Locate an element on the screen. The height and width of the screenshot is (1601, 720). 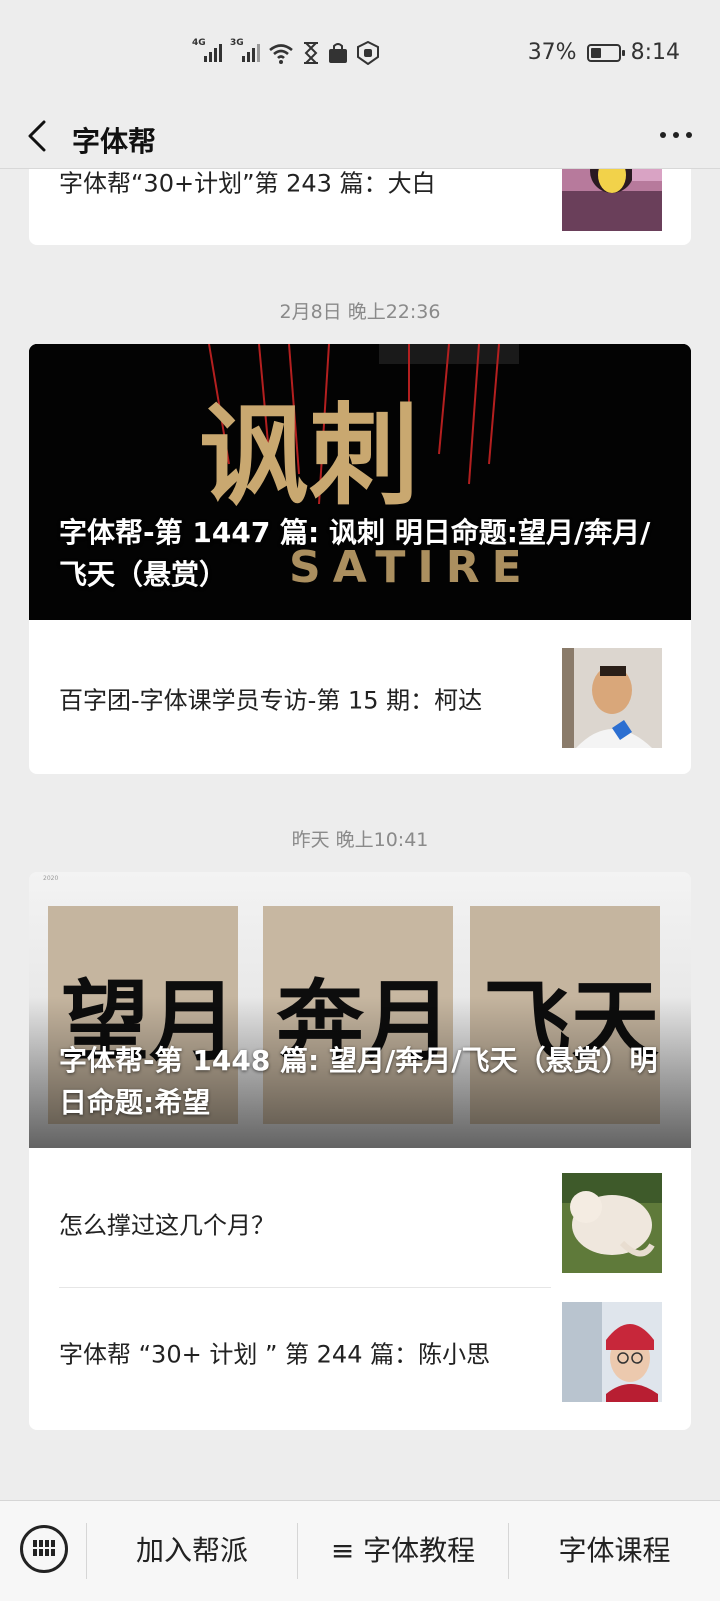
clock: 8:14 is located at coordinates (655, 52).